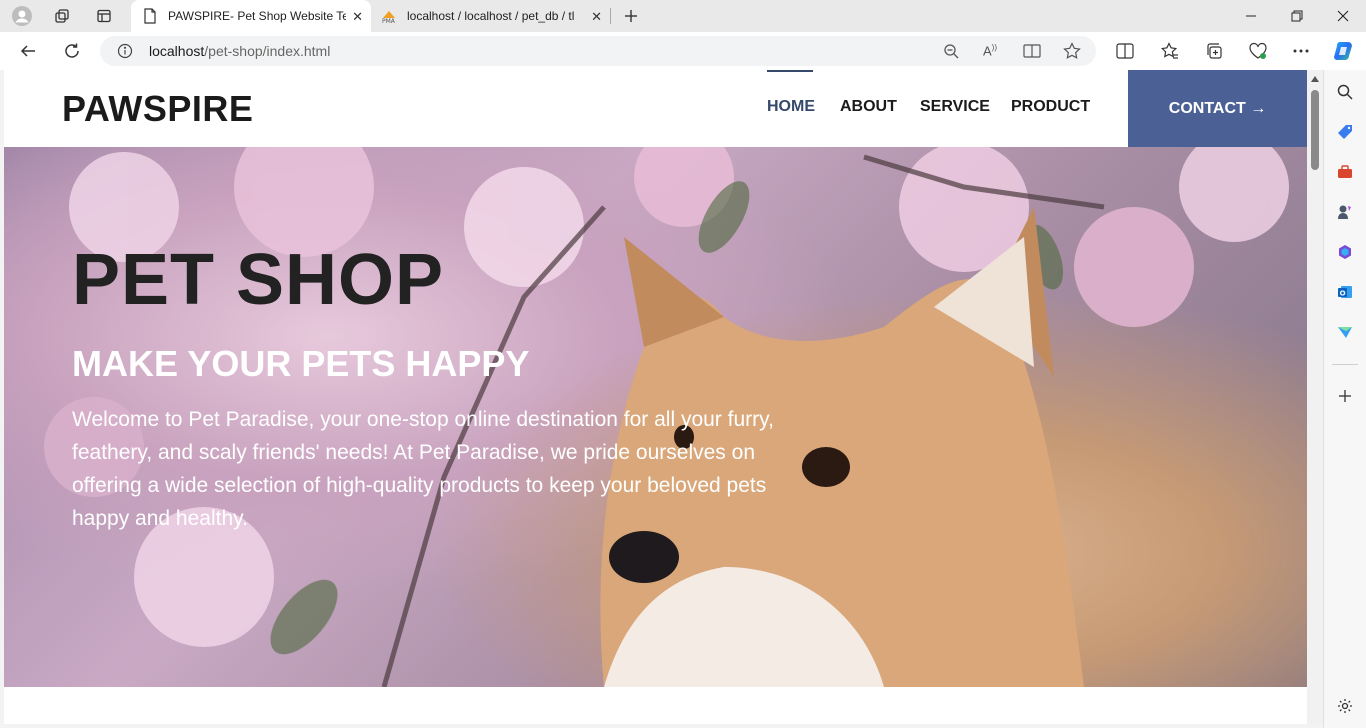  What do you see at coordinates (791, 107) in the screenshot?
I see `nav-home: HOME` at bounding box center [791, 107].